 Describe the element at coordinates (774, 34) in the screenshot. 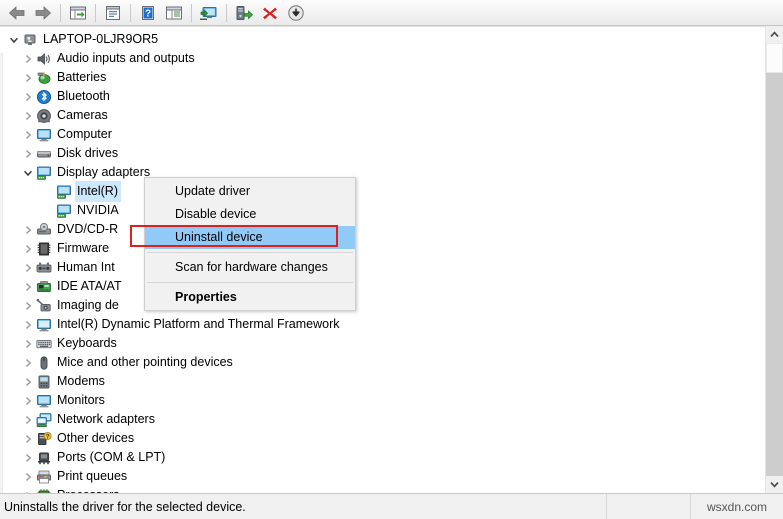

I see `scrollbar-up-button` at that location.